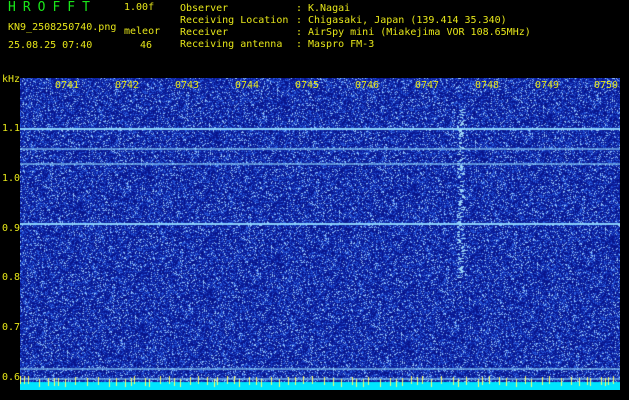 The width and height of the screenshot is (629, 400). What do you see at coordinates (67, 85) in the screenshot?
I see `x-tick: 0741` at bounding box center [67, 85].